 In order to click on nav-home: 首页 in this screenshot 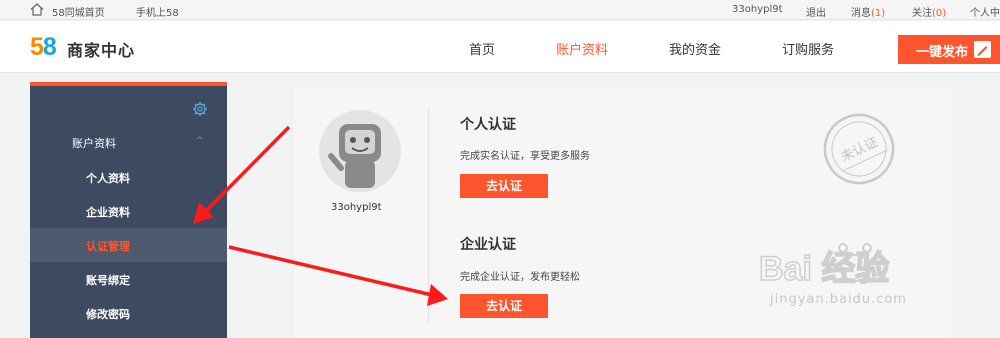, I will do `click(482, 48)`.